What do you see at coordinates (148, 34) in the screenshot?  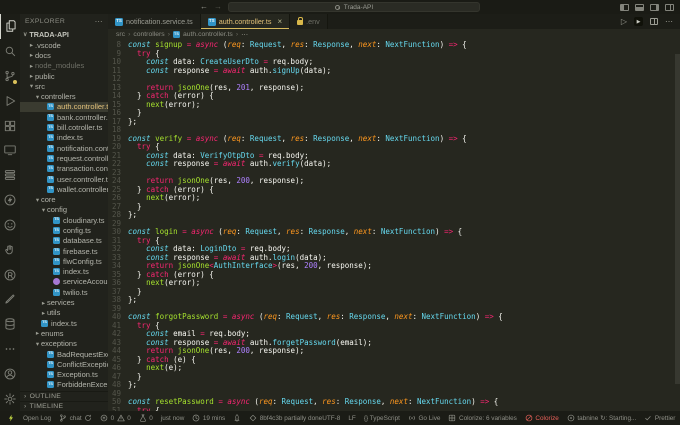 I see `breadcrumb-item: controllers` at bounding box center [148, 34].